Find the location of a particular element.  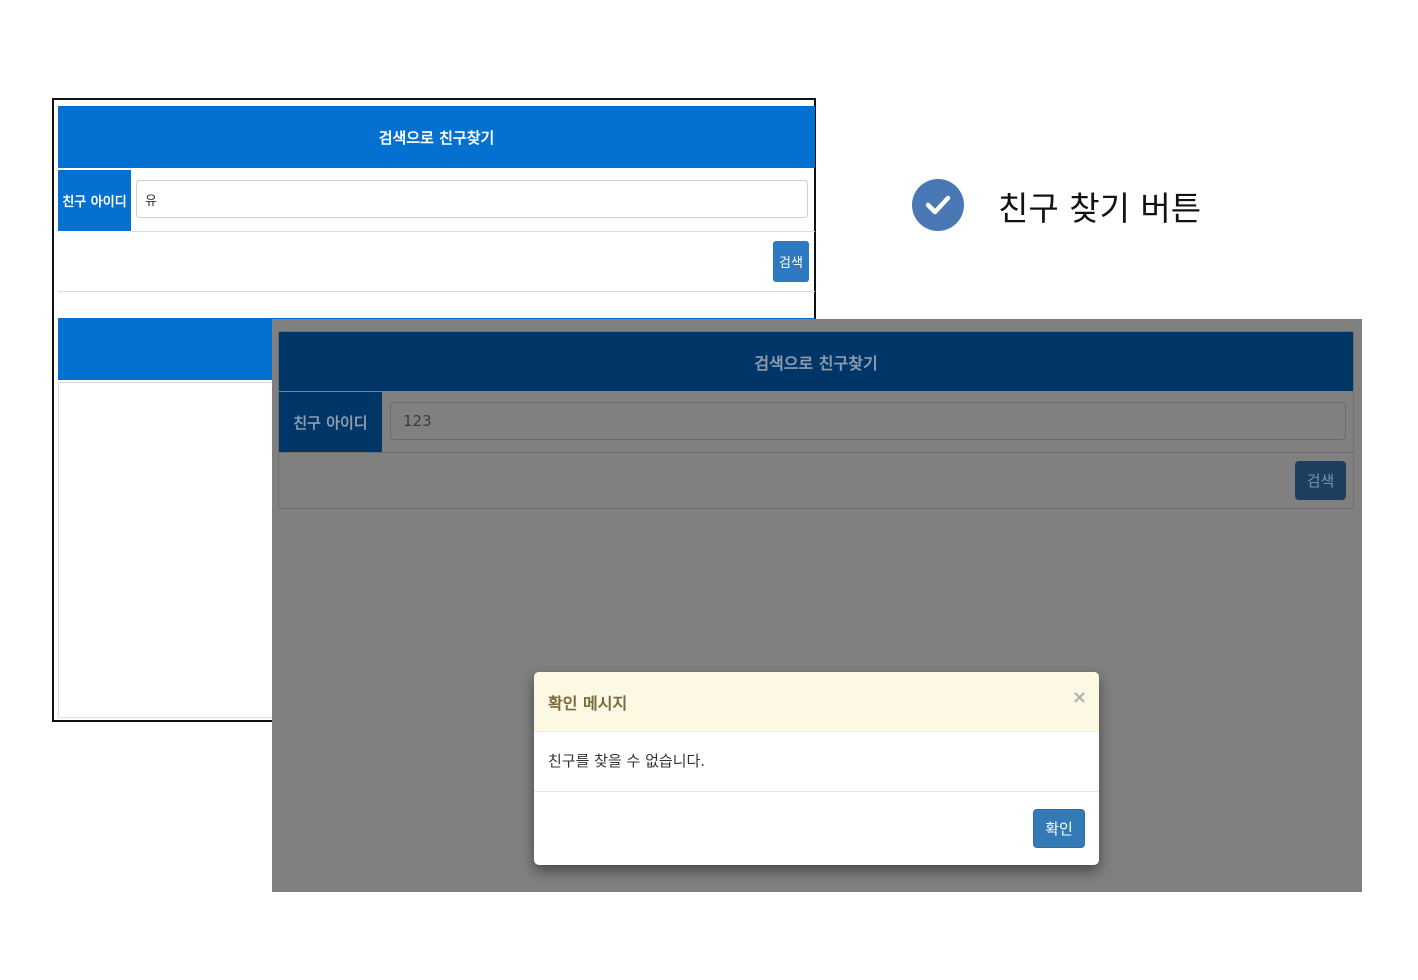

back-friend-id-label: 친구 아이디 is located at coordinates (94, 200).